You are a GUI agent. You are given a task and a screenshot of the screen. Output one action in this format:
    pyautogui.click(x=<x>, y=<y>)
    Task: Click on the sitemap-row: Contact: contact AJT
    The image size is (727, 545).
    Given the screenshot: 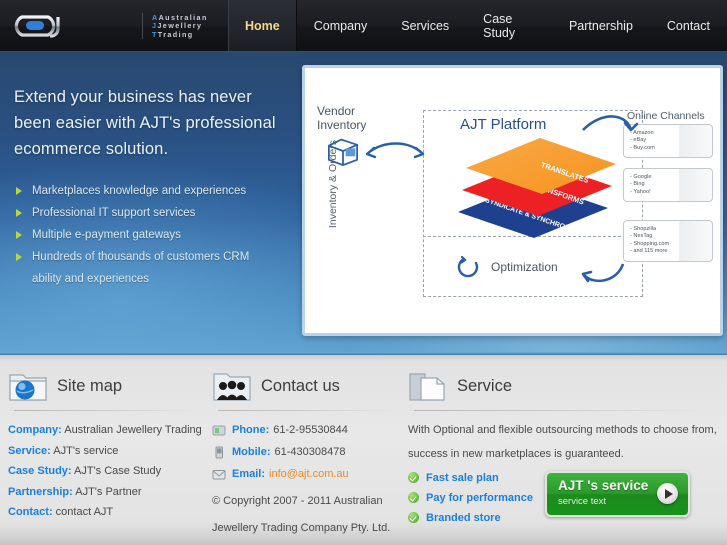 What is the action you would take?
    pyautogui.click(x=106, y=512)
    